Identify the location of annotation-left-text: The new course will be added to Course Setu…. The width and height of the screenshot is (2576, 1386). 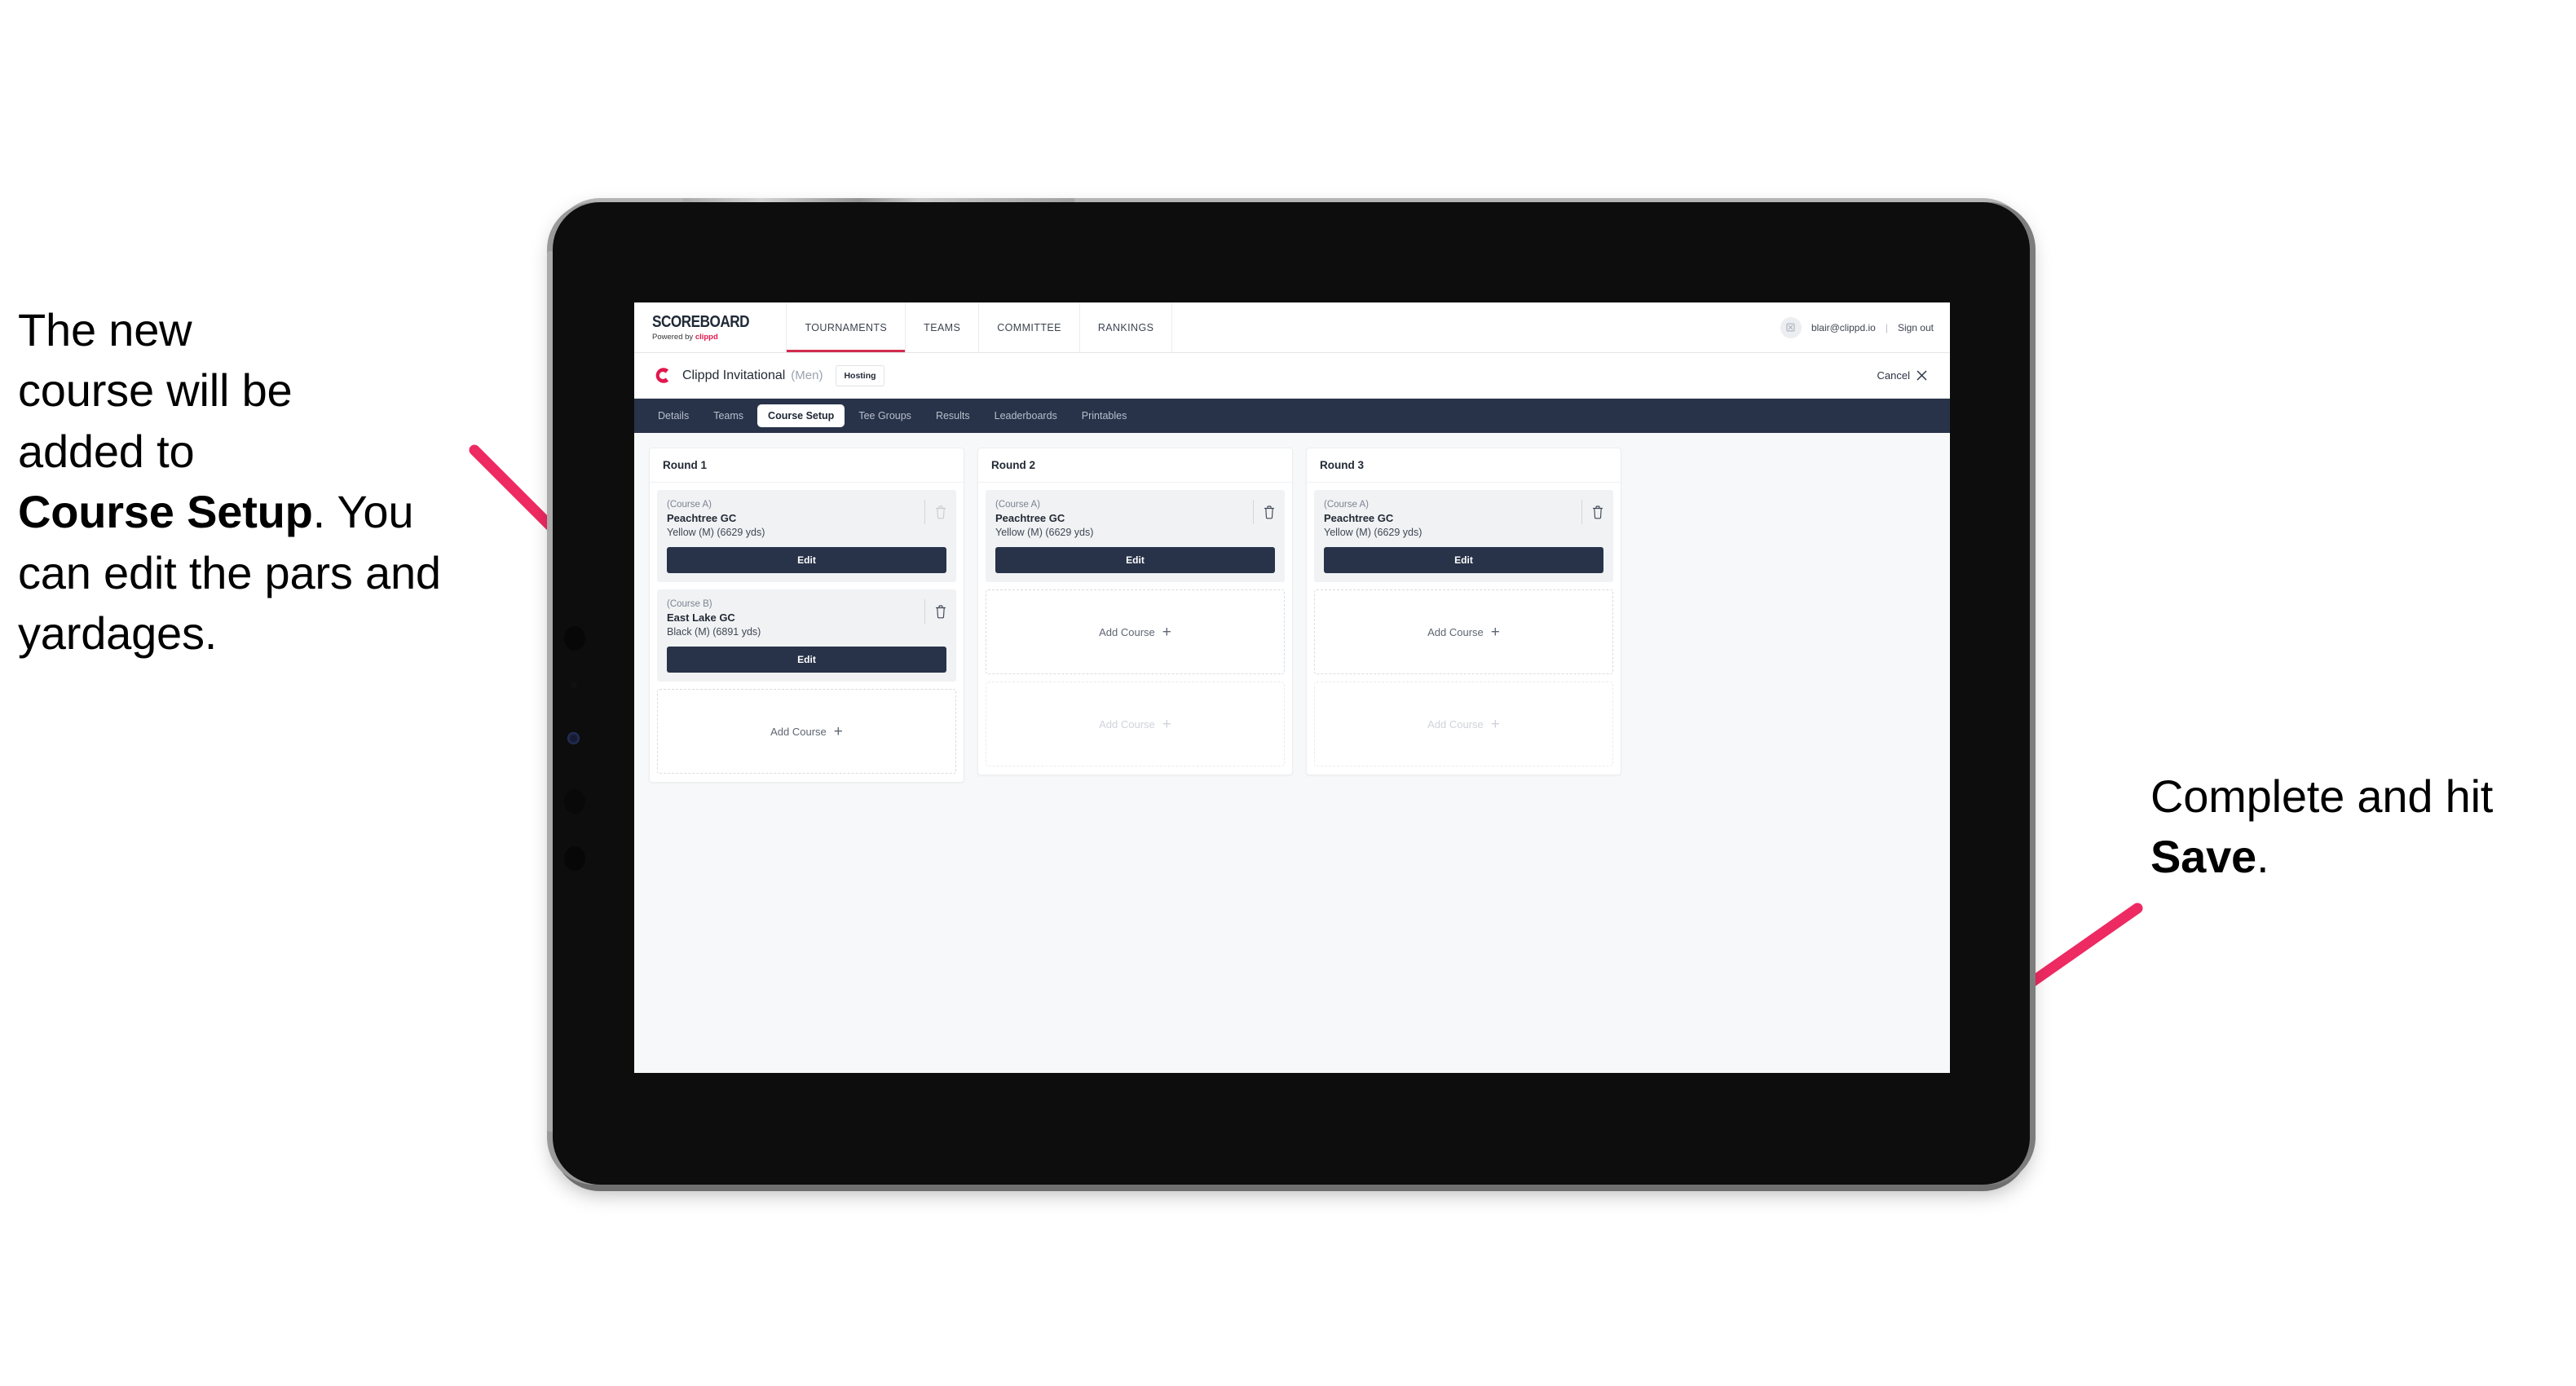
(229, 482).